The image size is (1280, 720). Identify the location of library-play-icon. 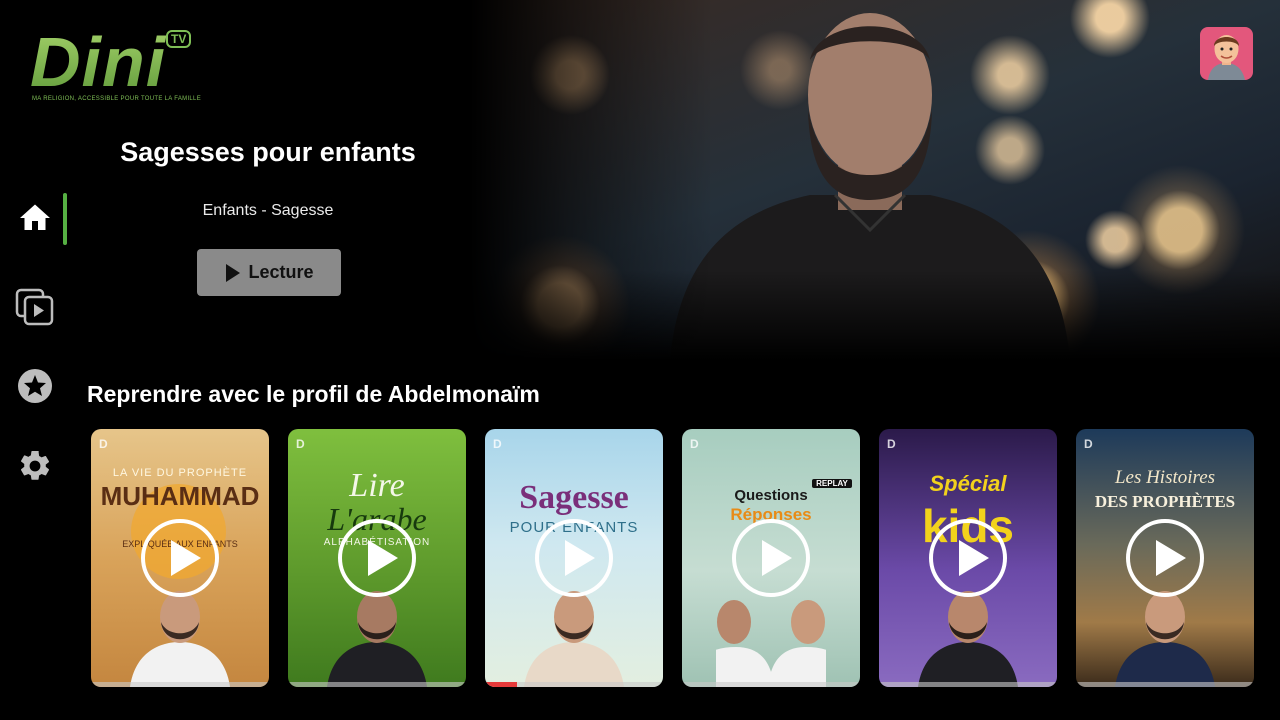
(34, 307).